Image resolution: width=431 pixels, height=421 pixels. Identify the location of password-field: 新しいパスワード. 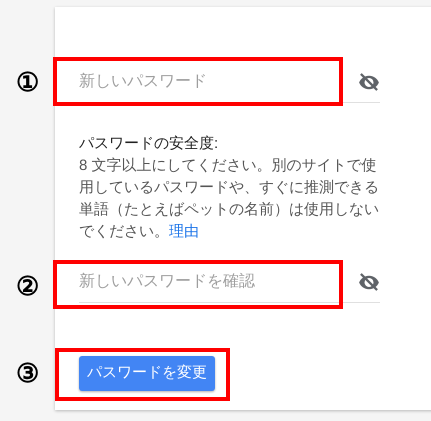
(218, 82).